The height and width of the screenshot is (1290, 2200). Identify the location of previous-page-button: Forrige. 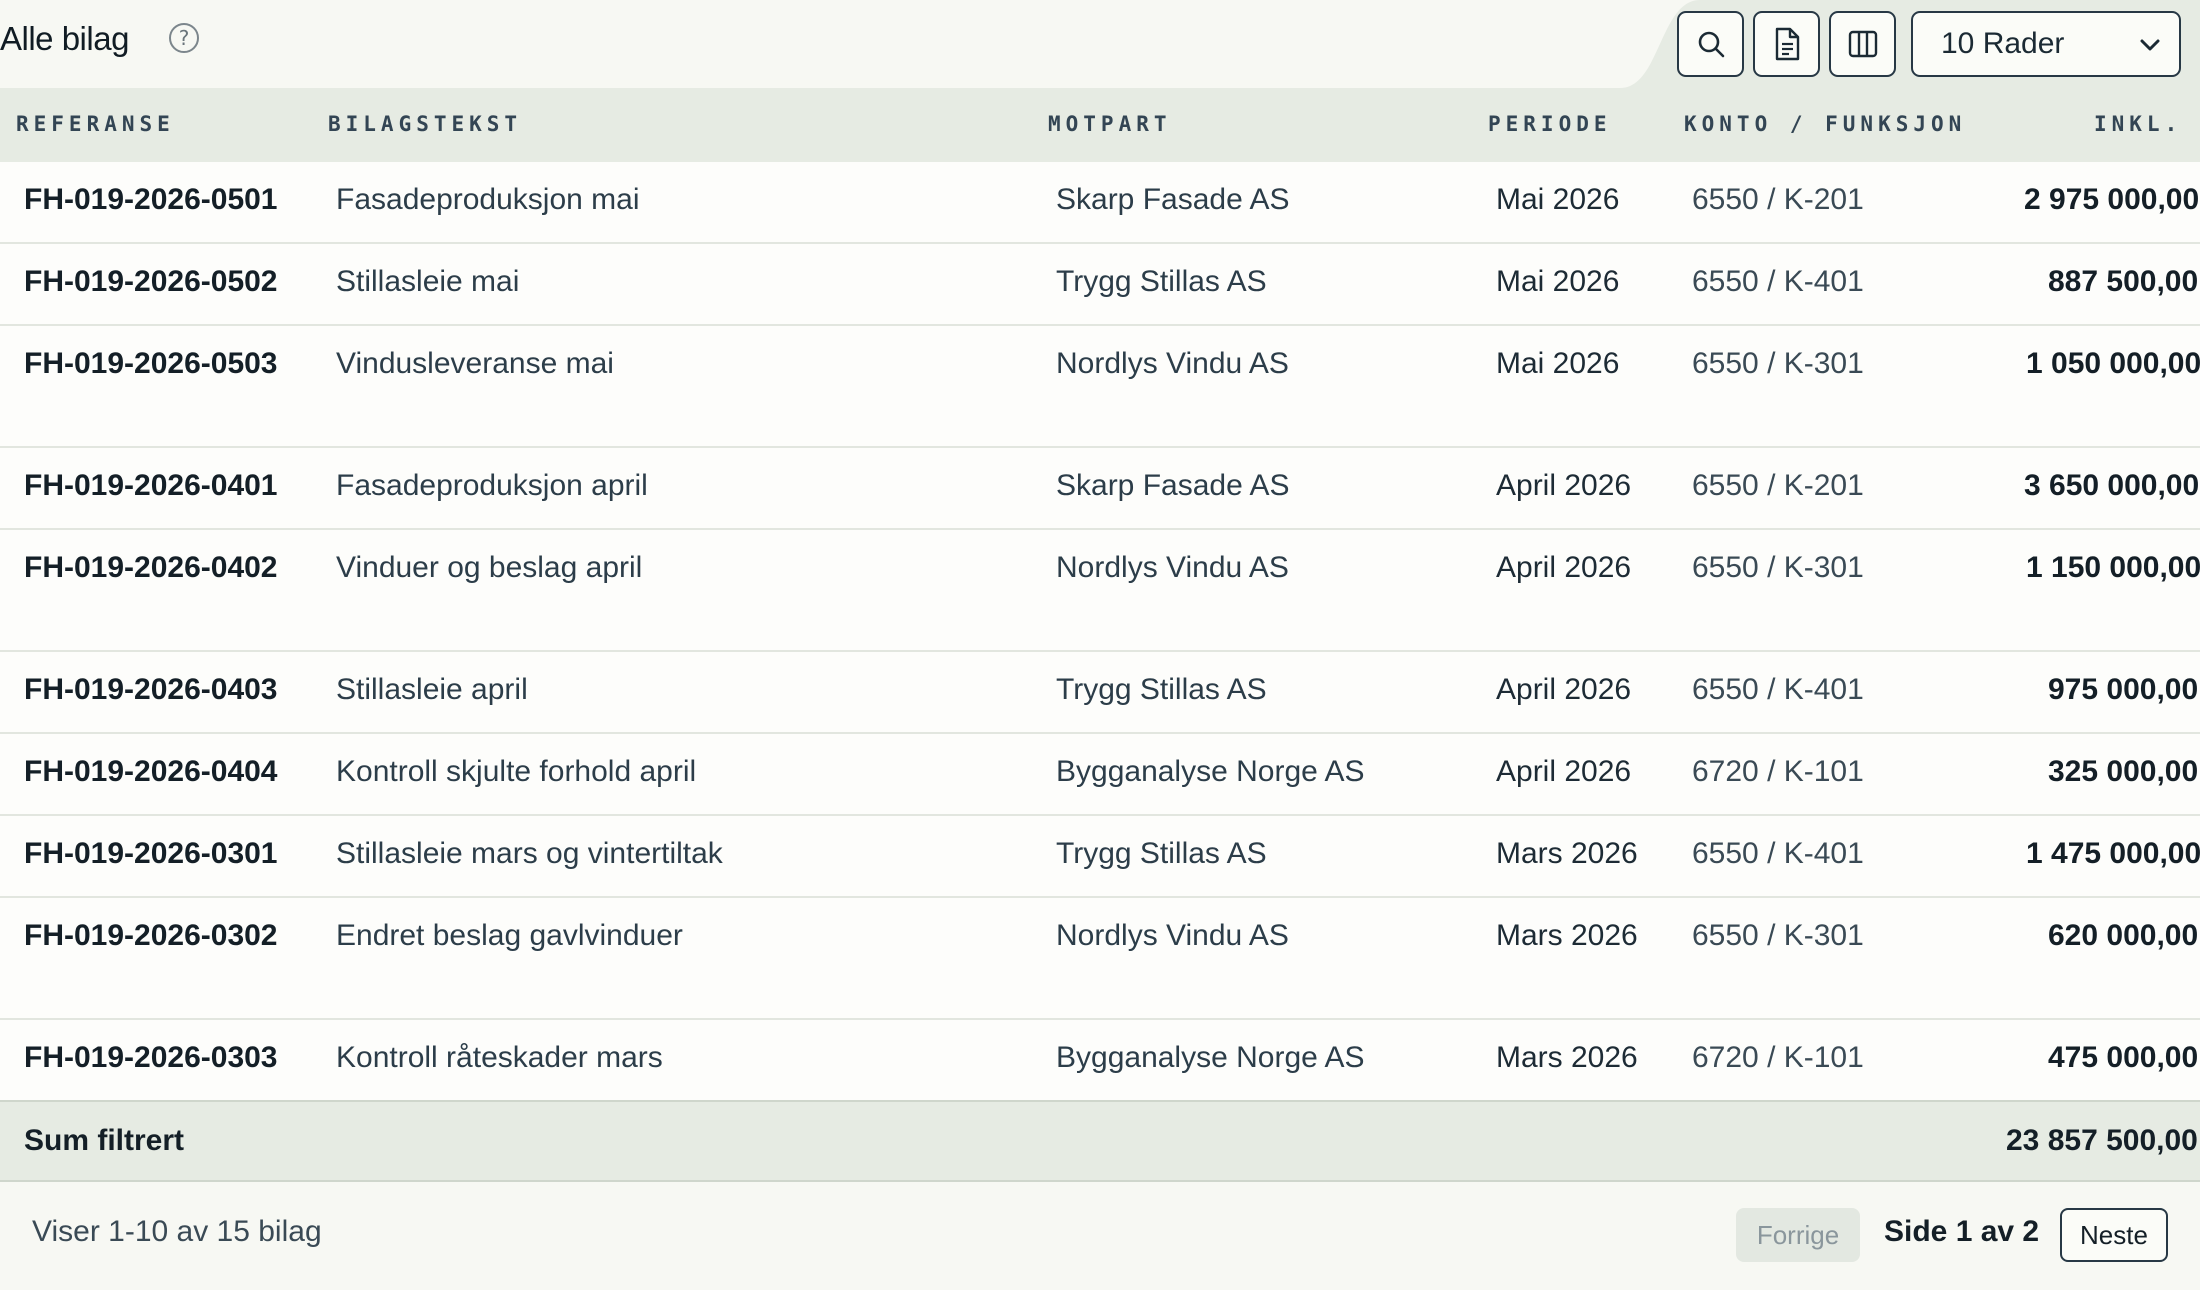
(1798, 1235).